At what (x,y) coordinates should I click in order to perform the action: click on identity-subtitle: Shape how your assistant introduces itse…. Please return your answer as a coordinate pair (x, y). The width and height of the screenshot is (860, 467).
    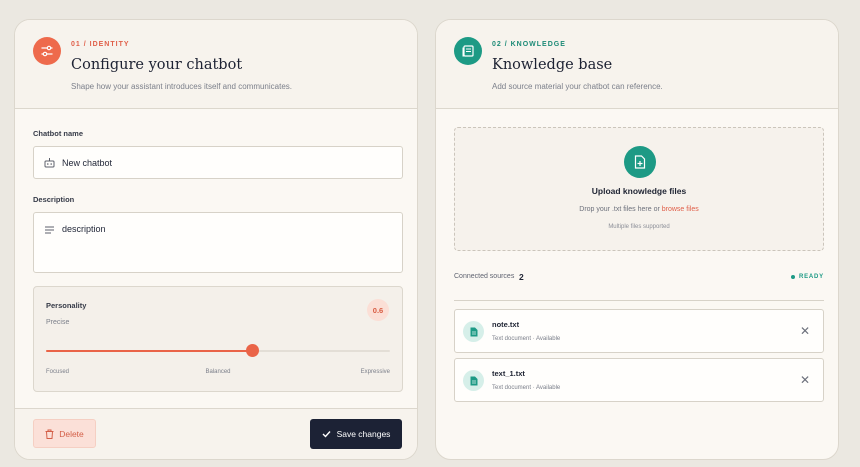
    Looking at the image, I should click on (182, 86).